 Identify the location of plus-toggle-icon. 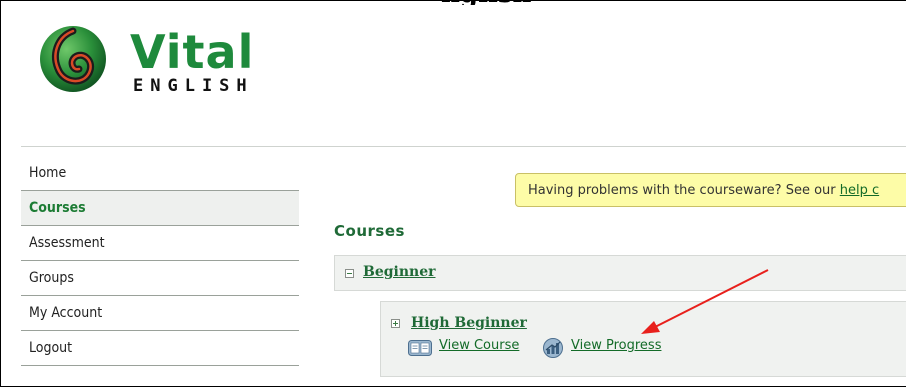
(395, 323).